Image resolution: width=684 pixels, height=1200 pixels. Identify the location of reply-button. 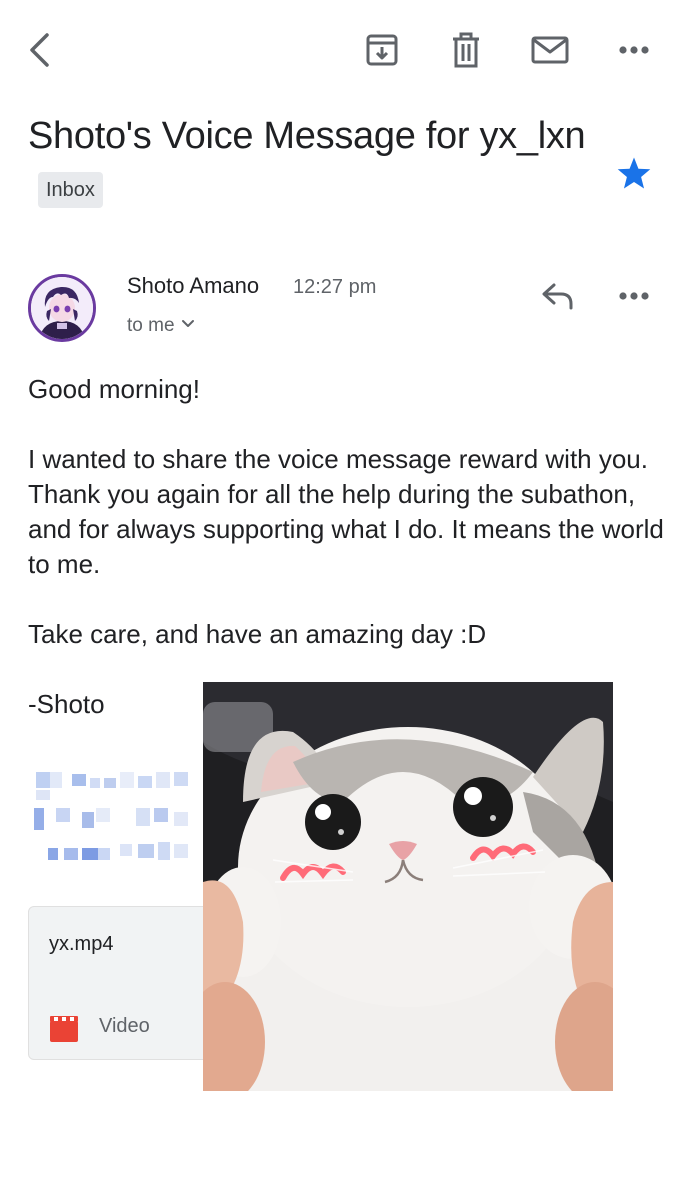
(558, 296).